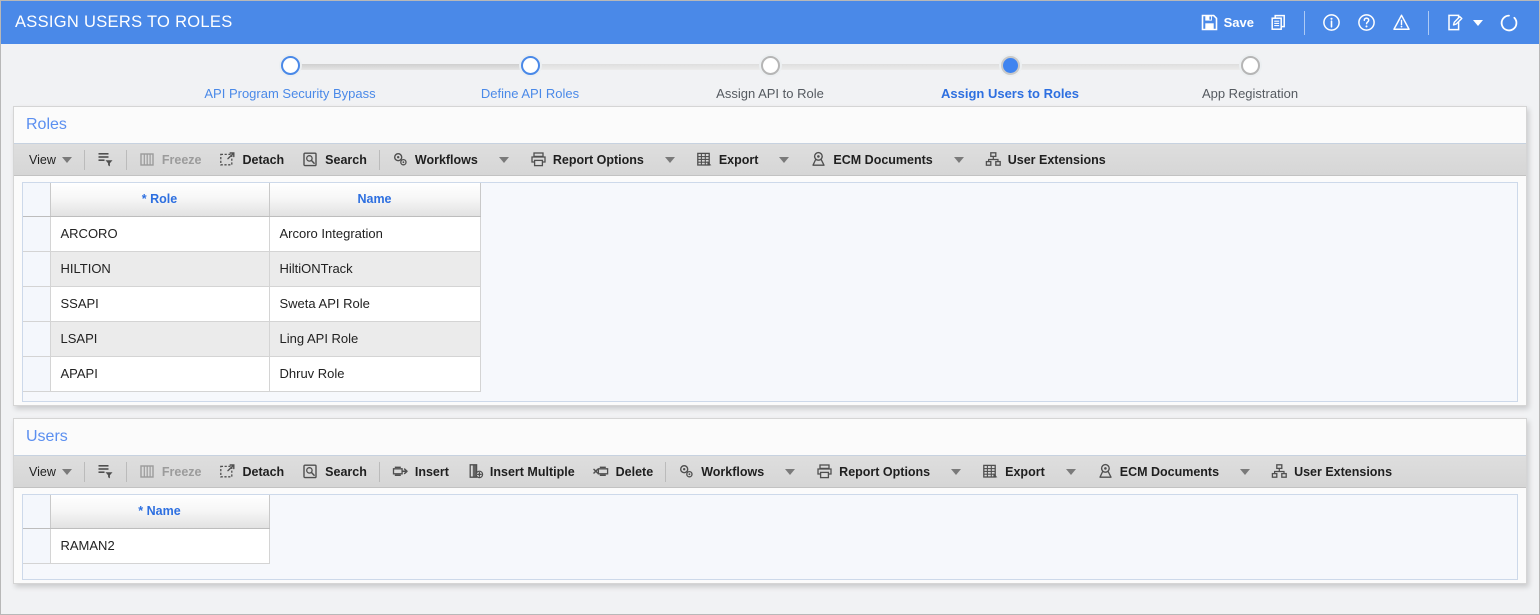 Image resolution: width=1540 pixels, height=615 pixels. Describe the element at coordinates (160, 374) in the screenshot. I see `roles_panel-cell-role: APAPI` at that location.